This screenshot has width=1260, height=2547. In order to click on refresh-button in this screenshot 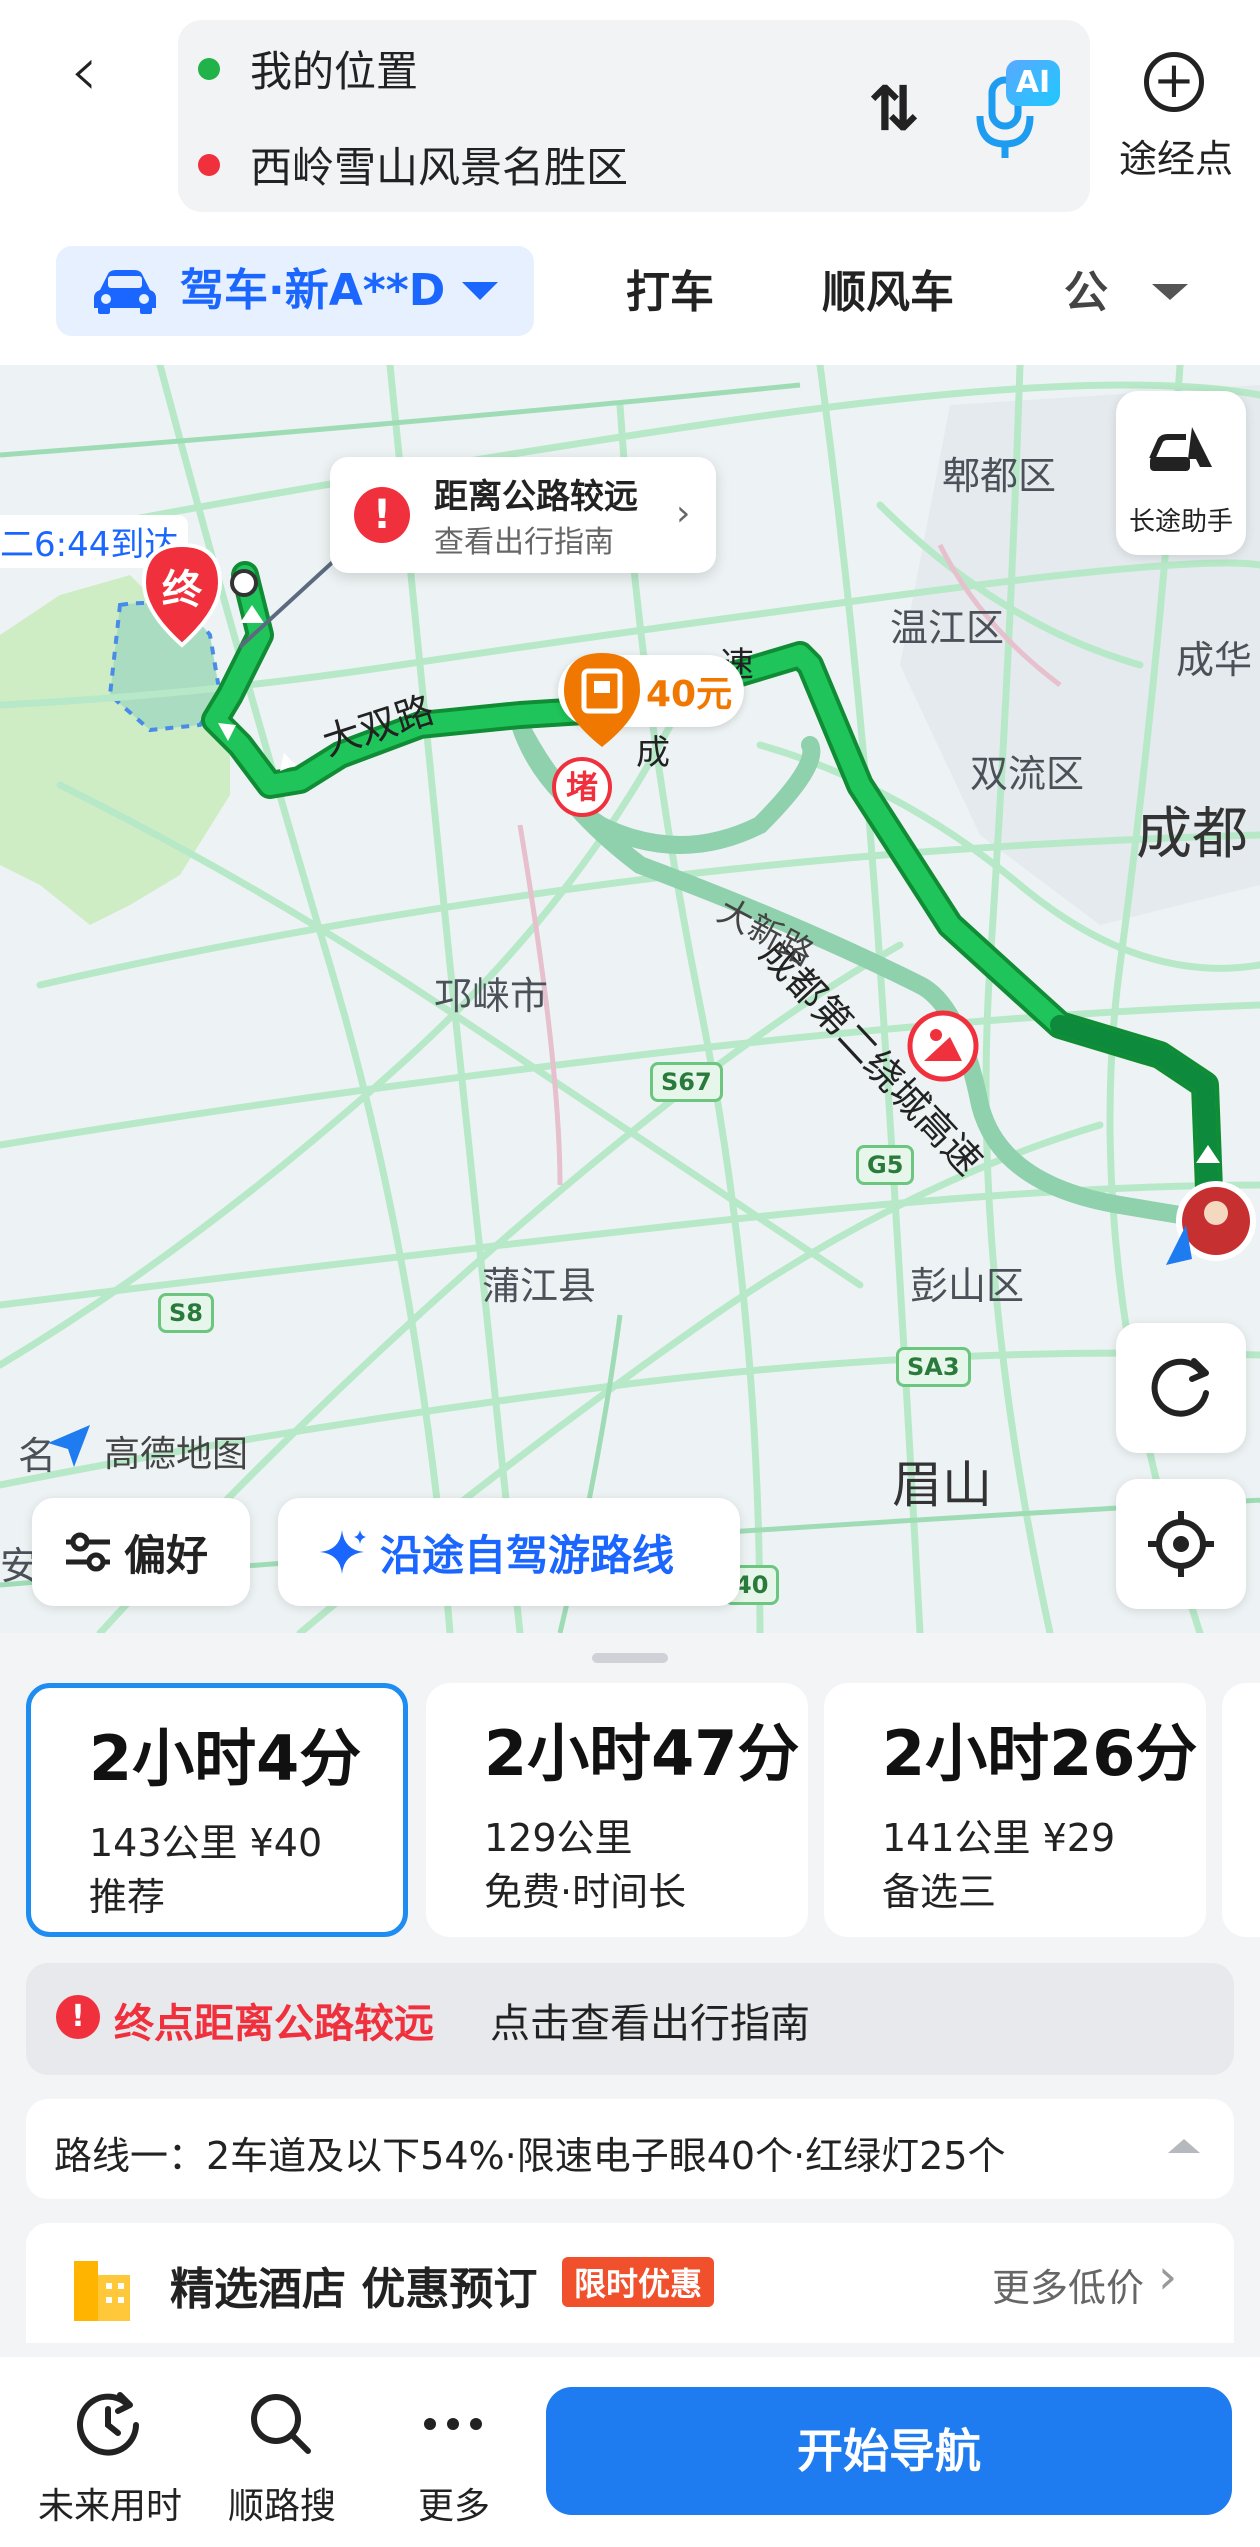, I will do `click(1181, 1388)`.